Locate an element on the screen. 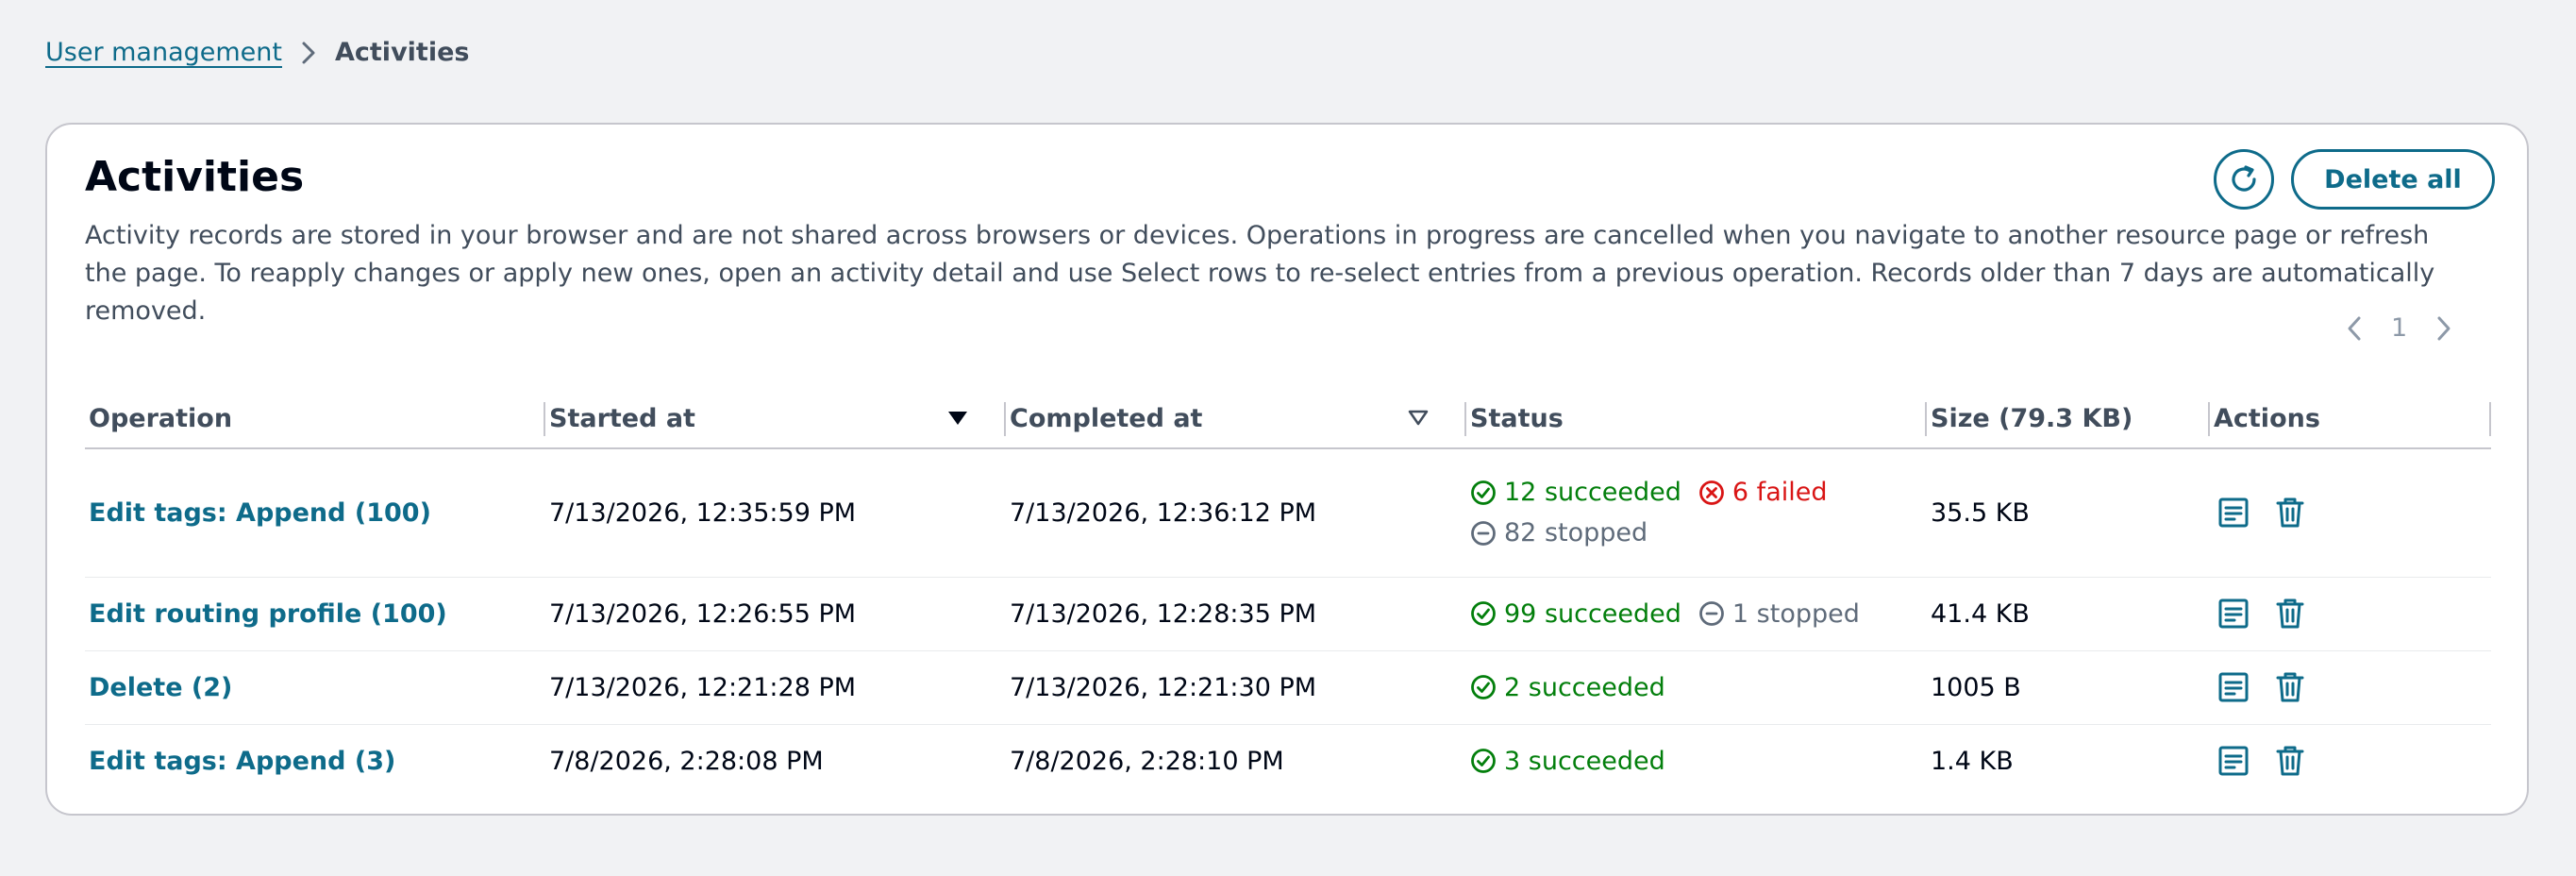 Image resolution: width=2576 pixels, height=876 pixels. status-stop: 1 stopped is located at coordinates (1779, 614).